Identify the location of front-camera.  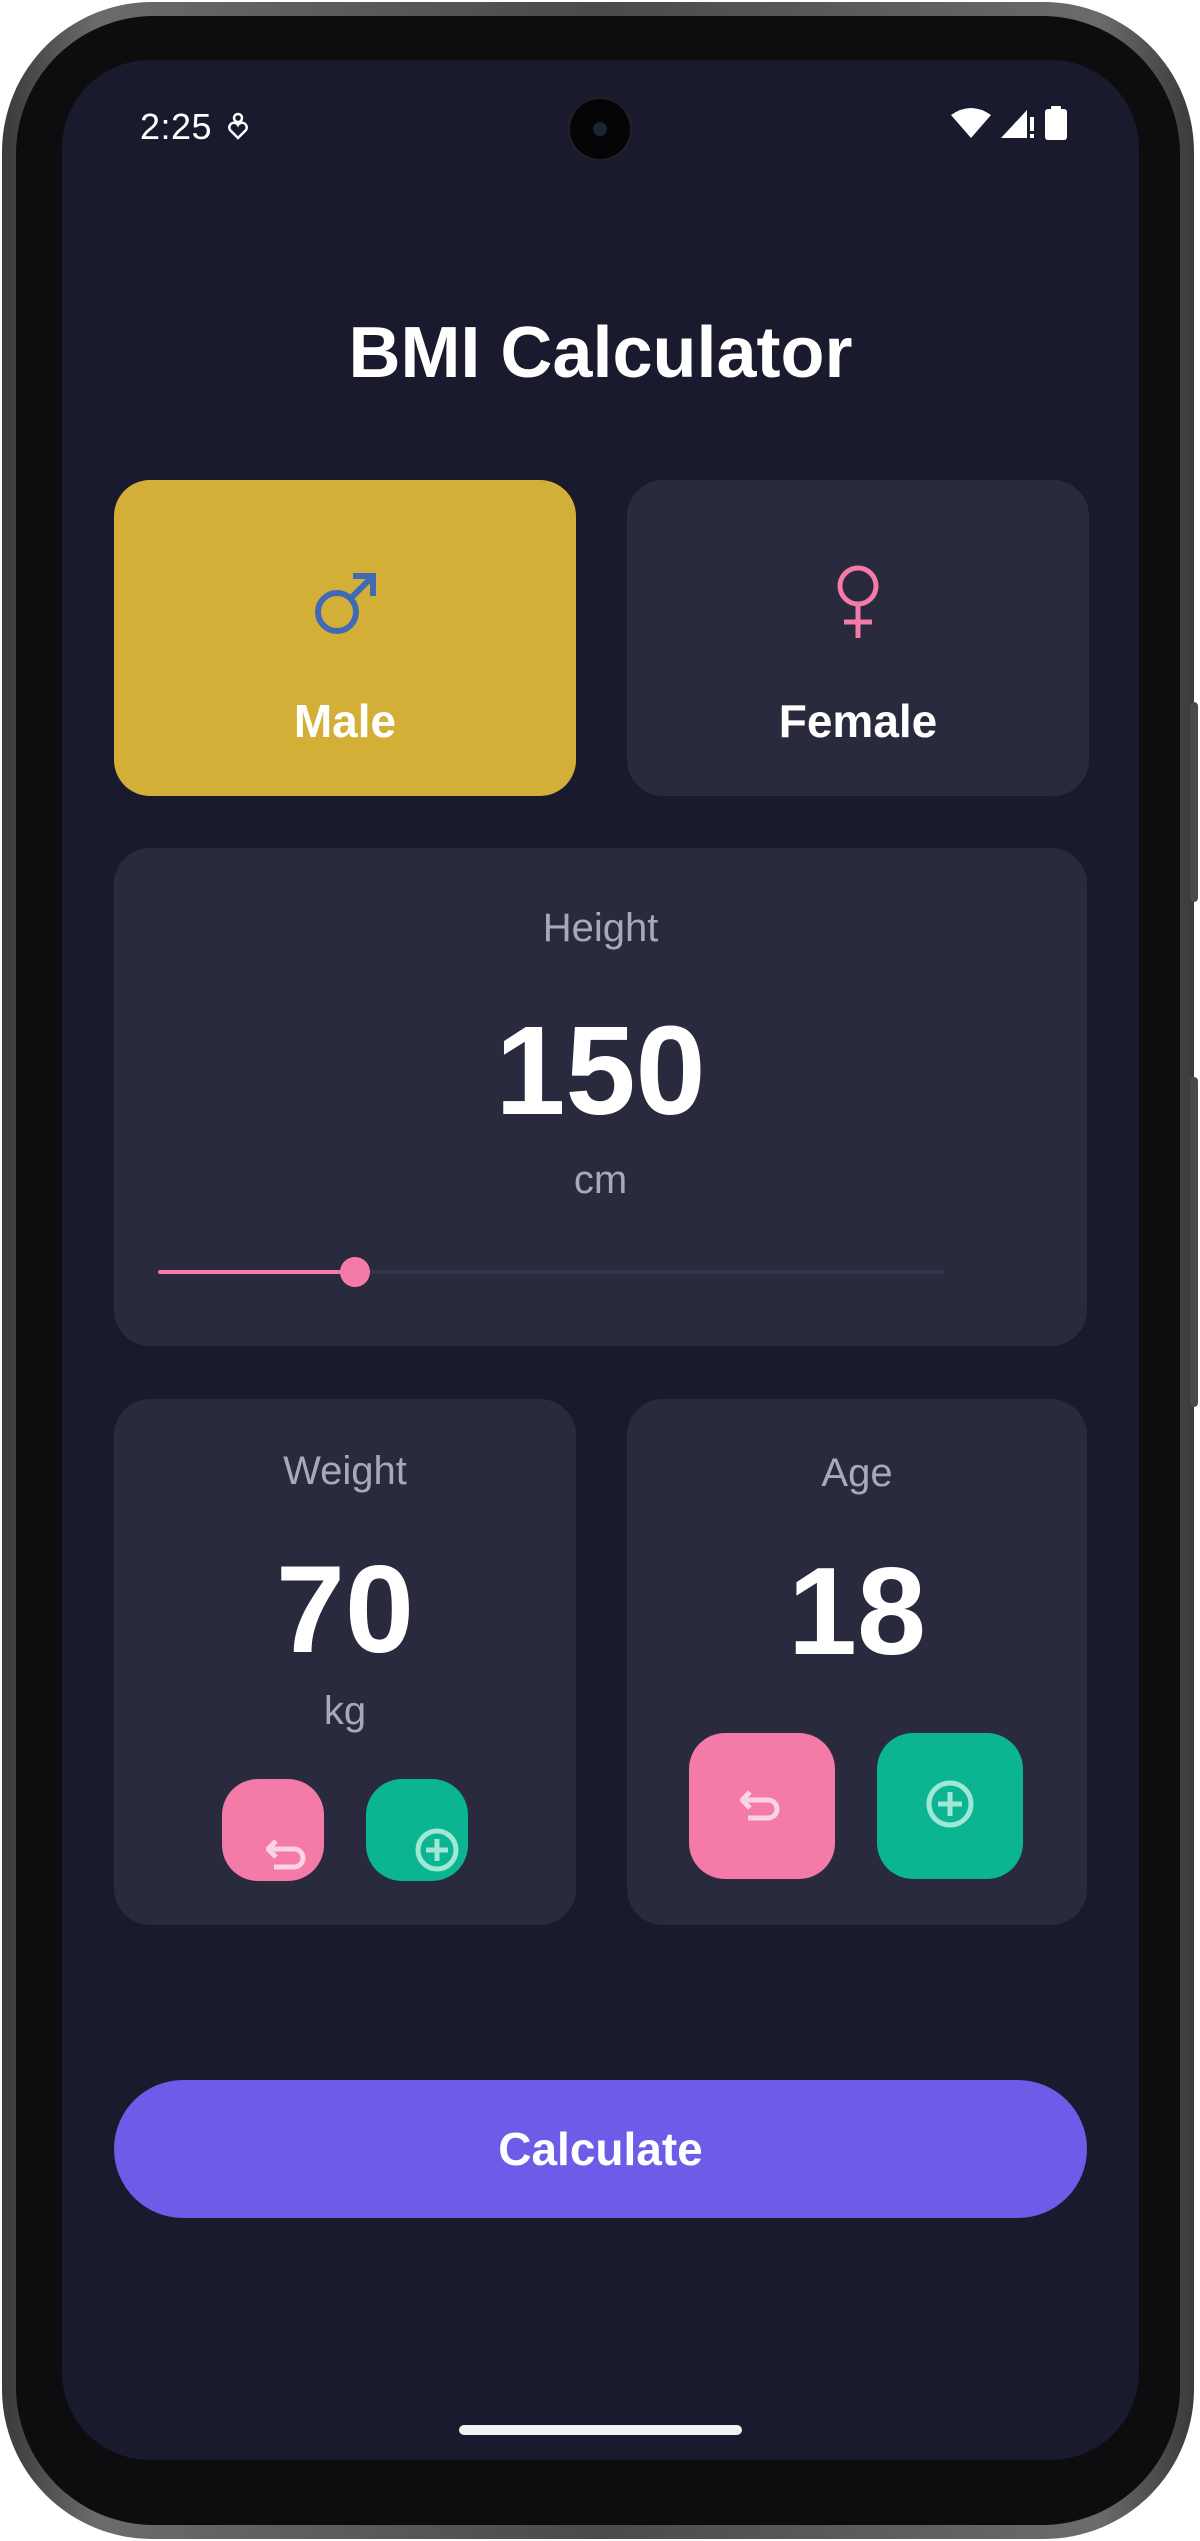
(600, 129).